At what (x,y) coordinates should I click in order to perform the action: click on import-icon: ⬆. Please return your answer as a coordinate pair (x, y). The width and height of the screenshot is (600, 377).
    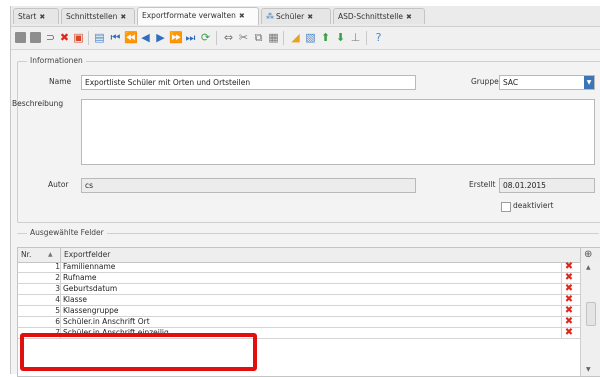
    Looking at the image, I should click on (325, 37).